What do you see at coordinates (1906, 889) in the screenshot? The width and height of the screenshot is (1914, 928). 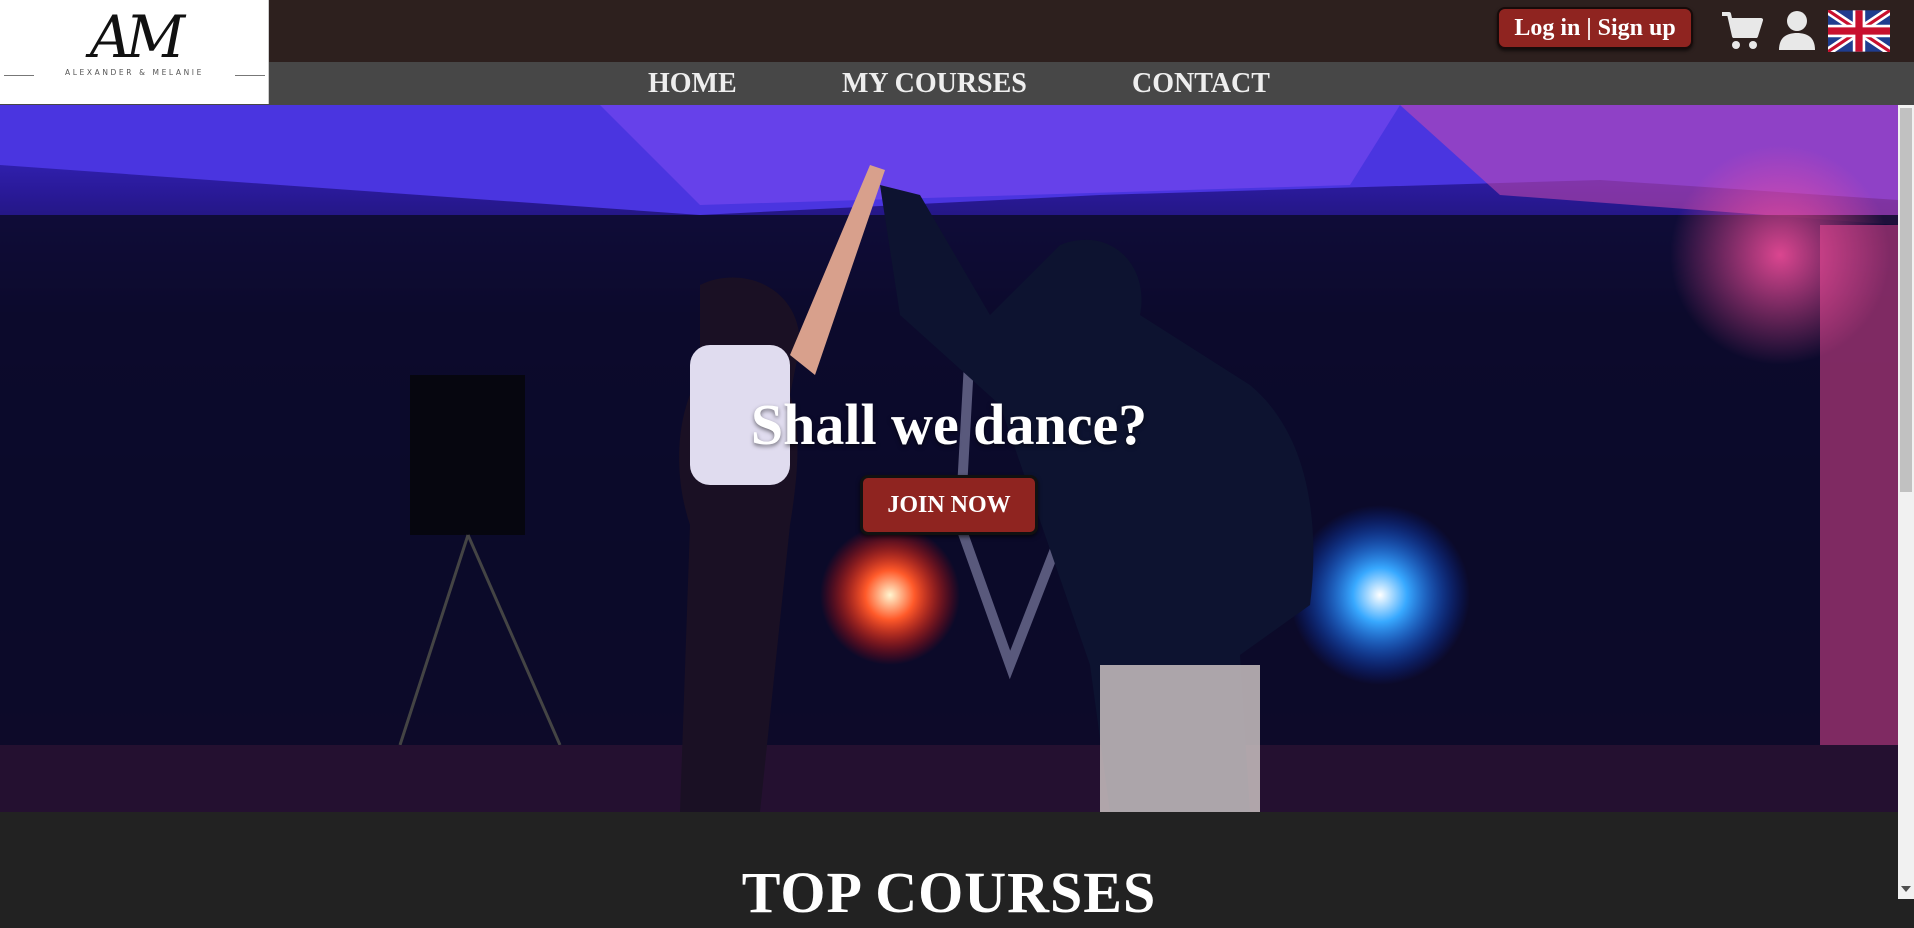 I see `scroll-down-arrow-icon` at bounding box center [1906, 889].